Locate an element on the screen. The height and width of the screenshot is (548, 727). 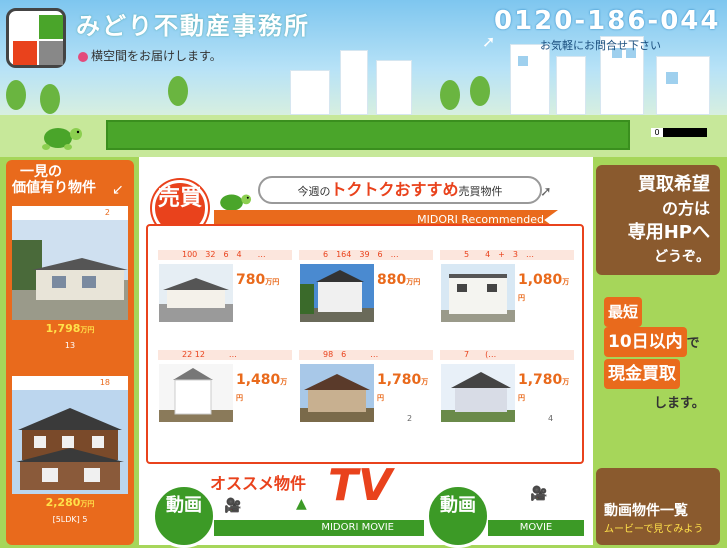
listing-card: 6 164 39 6 … 880万円 is located at coordinates (366, 293).